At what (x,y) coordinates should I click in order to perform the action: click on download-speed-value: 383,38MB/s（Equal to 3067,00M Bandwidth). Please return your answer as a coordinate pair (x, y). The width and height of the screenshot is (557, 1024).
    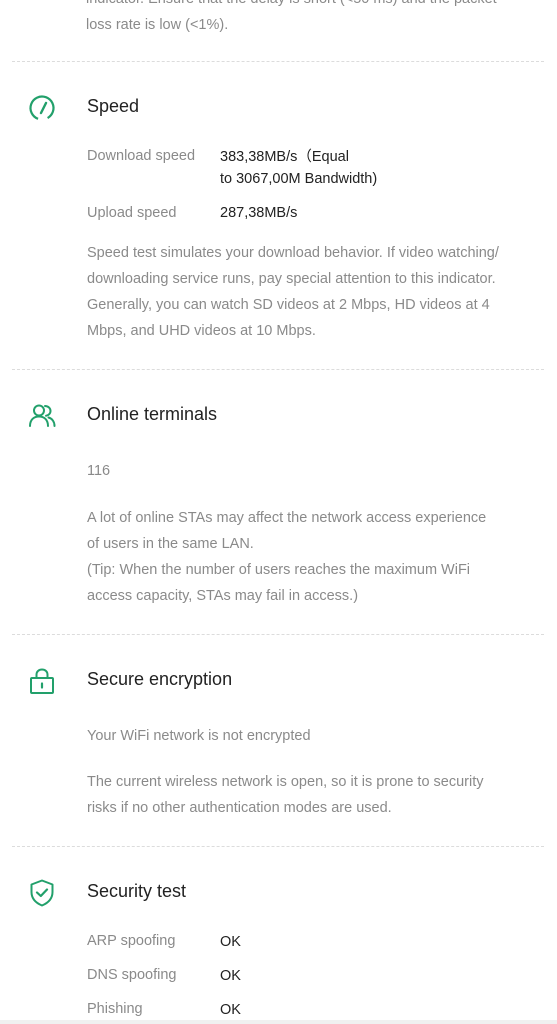
    Looking at the image, I should click on (298, 168).